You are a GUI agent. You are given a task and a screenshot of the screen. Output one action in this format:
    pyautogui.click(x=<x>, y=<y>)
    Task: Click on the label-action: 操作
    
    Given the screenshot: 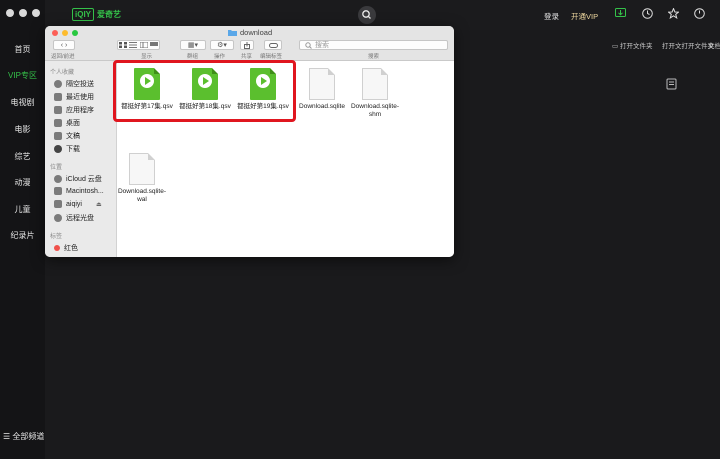 What is the action you would take?
    pyautogui.click(x=220, y=57)
    